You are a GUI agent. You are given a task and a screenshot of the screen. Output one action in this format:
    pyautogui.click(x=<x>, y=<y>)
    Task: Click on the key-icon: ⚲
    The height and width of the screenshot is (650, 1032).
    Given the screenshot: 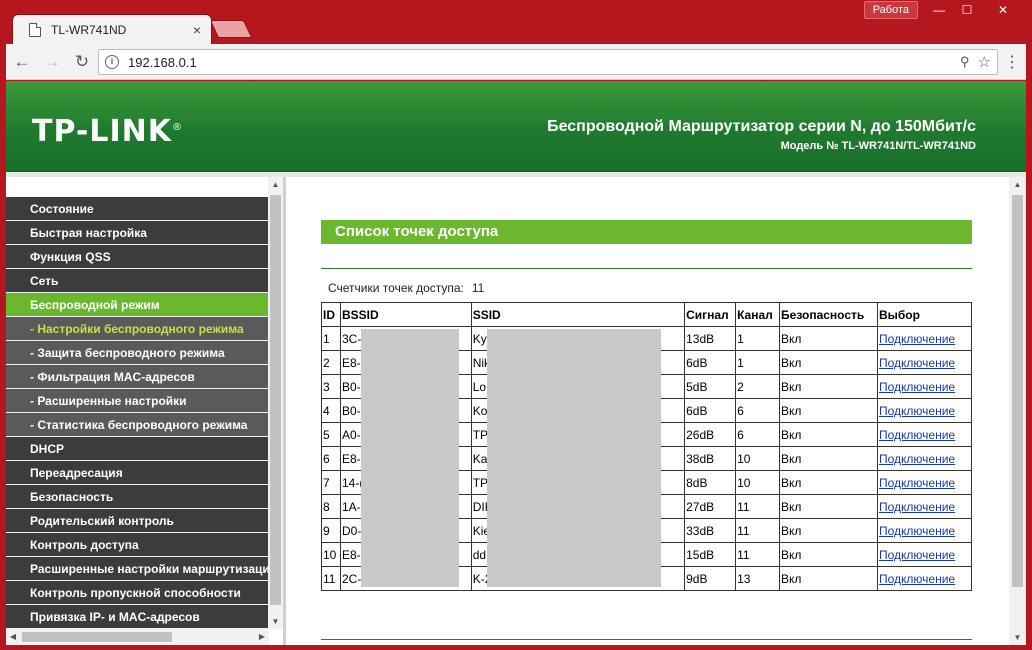 What is the action you would take?
    pyautogui.click(x=965, y=62)
    